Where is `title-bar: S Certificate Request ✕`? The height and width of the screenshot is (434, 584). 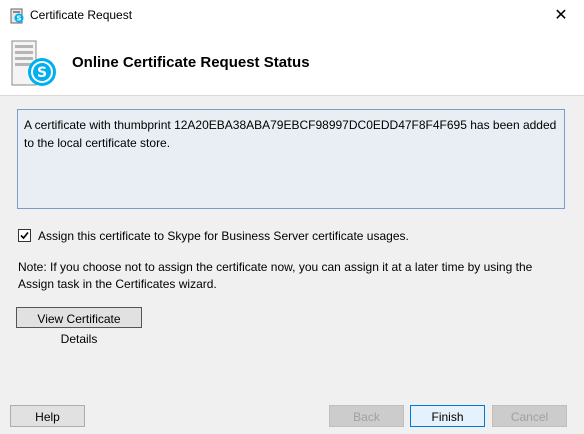
title-bar: S Certificate Request ✕ is located at coordinates (292, 16).